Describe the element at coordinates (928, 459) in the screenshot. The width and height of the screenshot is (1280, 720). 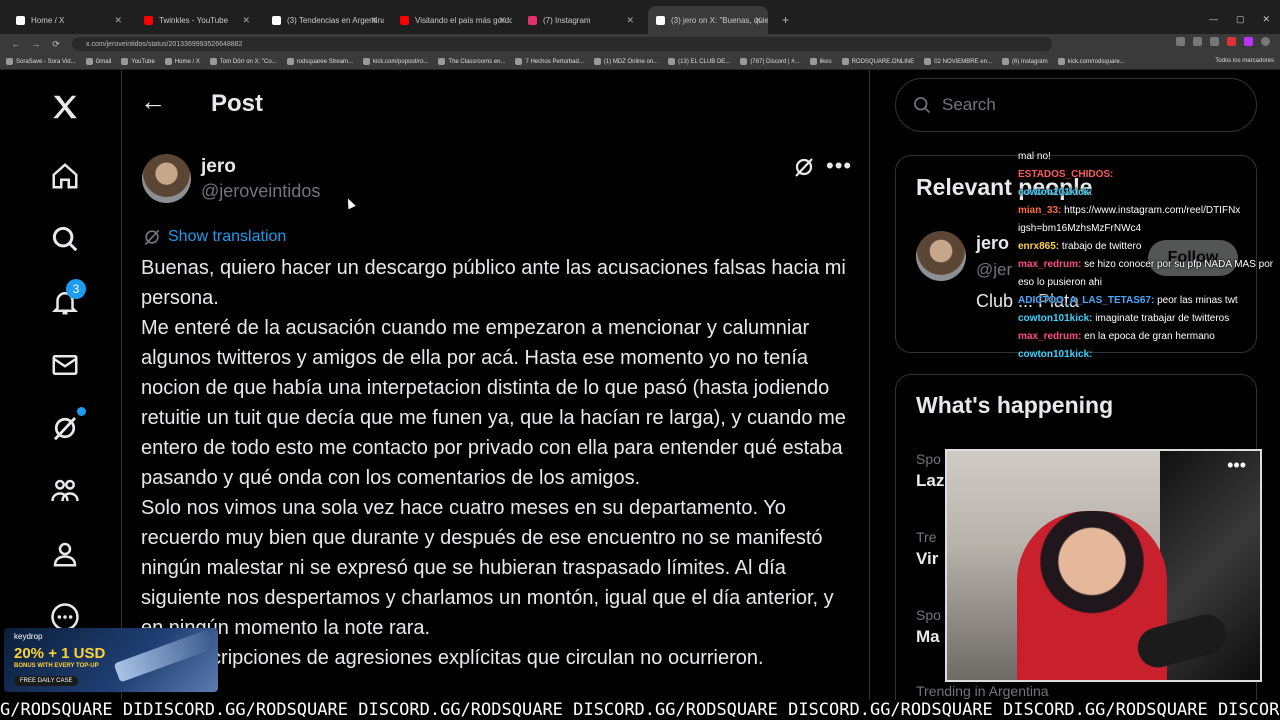
I see `trend-category: Spo` at that location.